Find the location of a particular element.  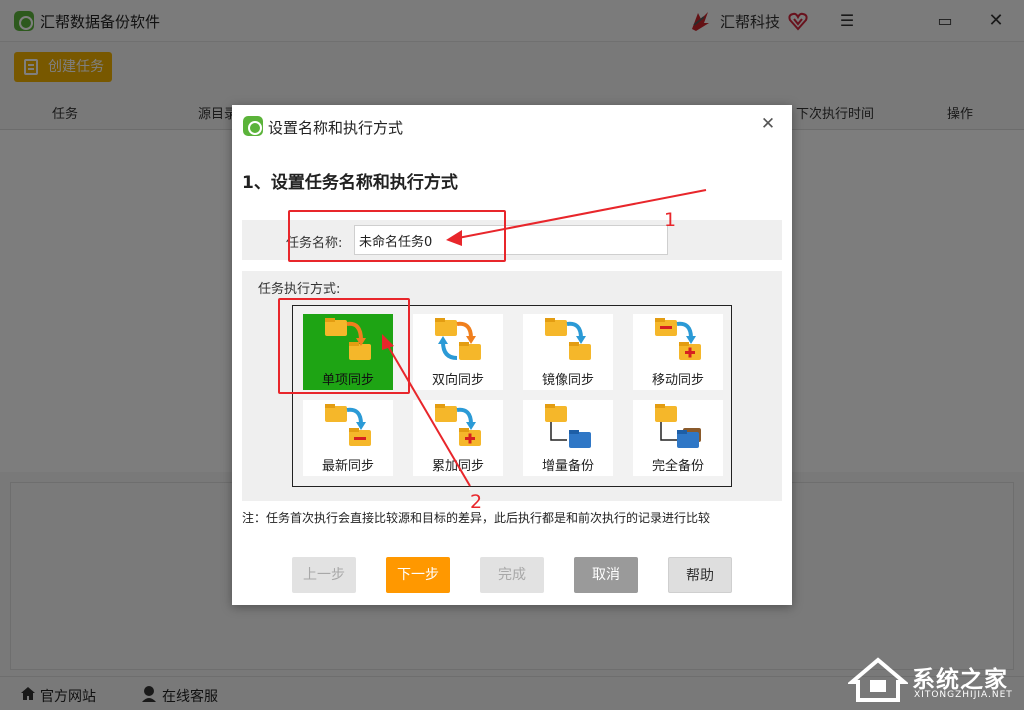

watermark-url: XITONGZHIJIA.NET is located at coordinates (963, 695).